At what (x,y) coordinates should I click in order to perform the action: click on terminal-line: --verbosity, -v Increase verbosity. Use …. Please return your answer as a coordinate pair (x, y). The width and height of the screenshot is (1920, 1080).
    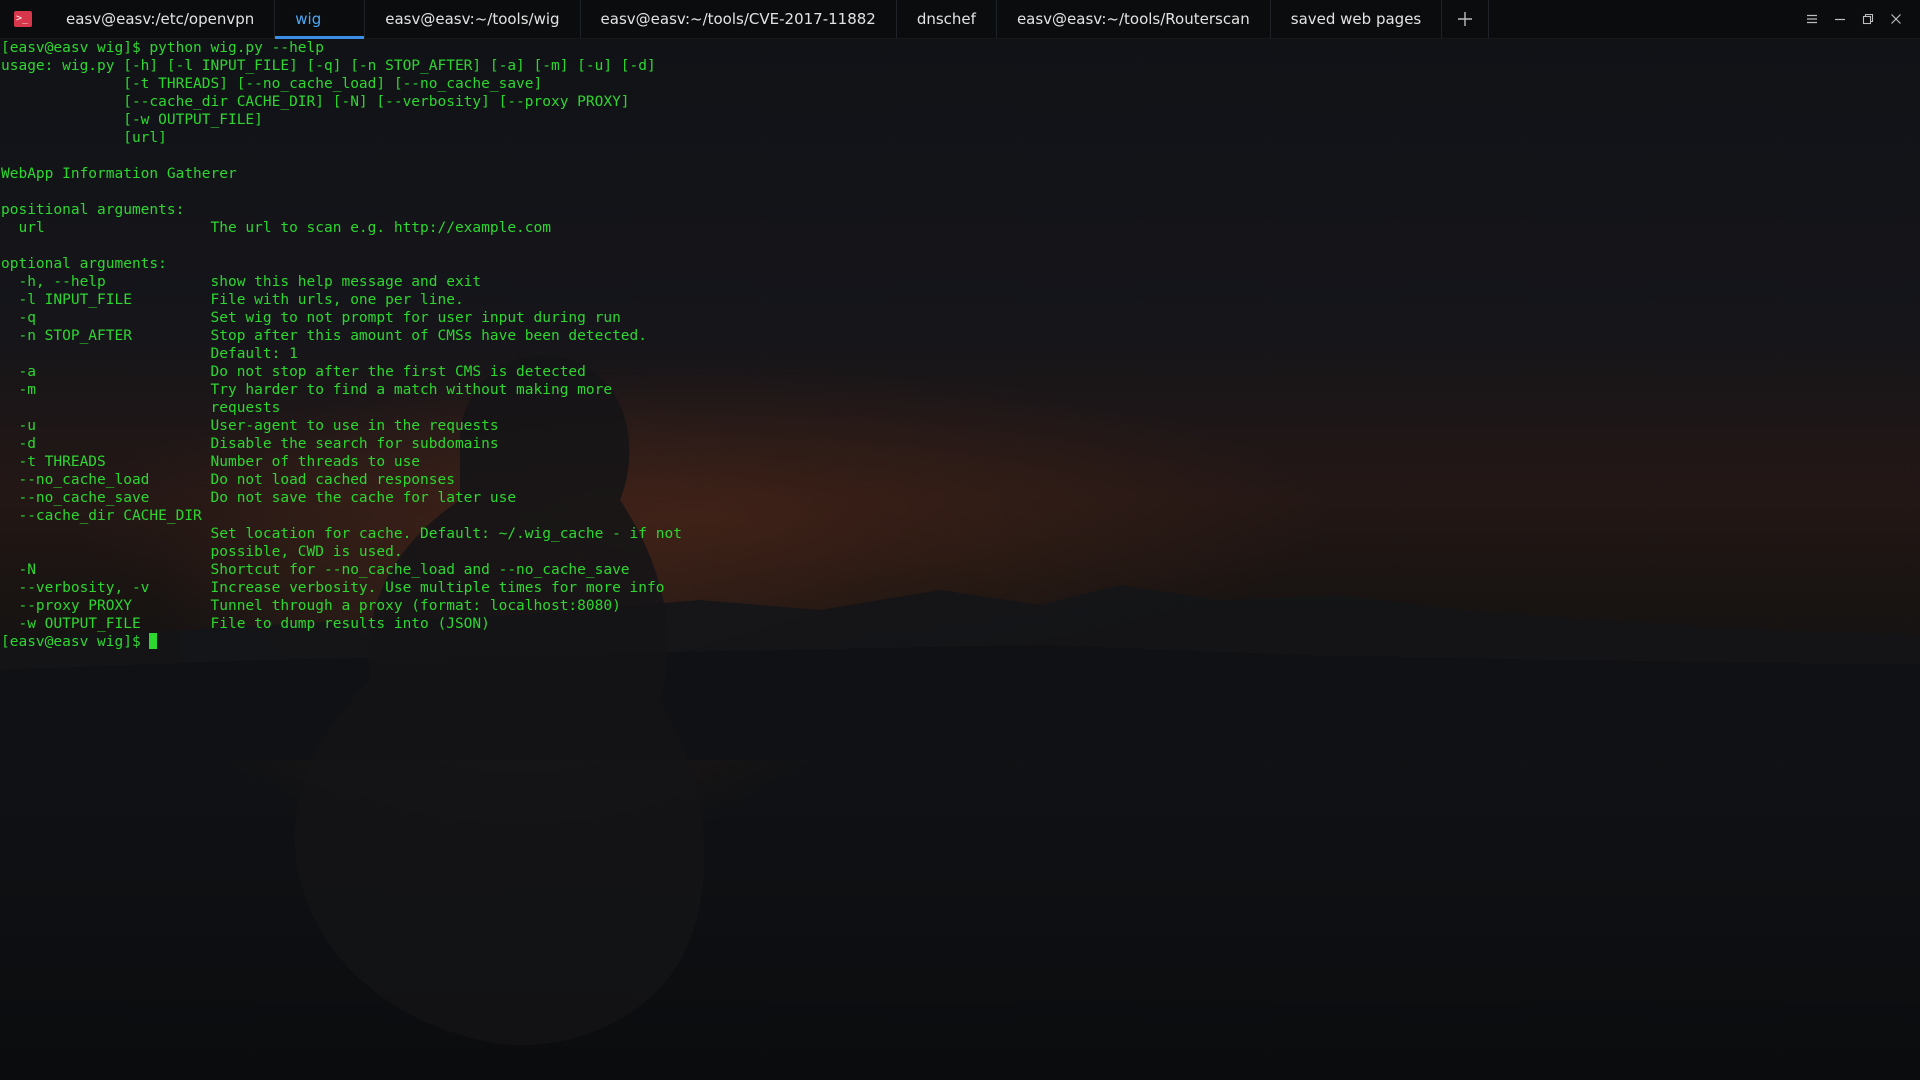
    Looking at the image, I should click on (333, 588).